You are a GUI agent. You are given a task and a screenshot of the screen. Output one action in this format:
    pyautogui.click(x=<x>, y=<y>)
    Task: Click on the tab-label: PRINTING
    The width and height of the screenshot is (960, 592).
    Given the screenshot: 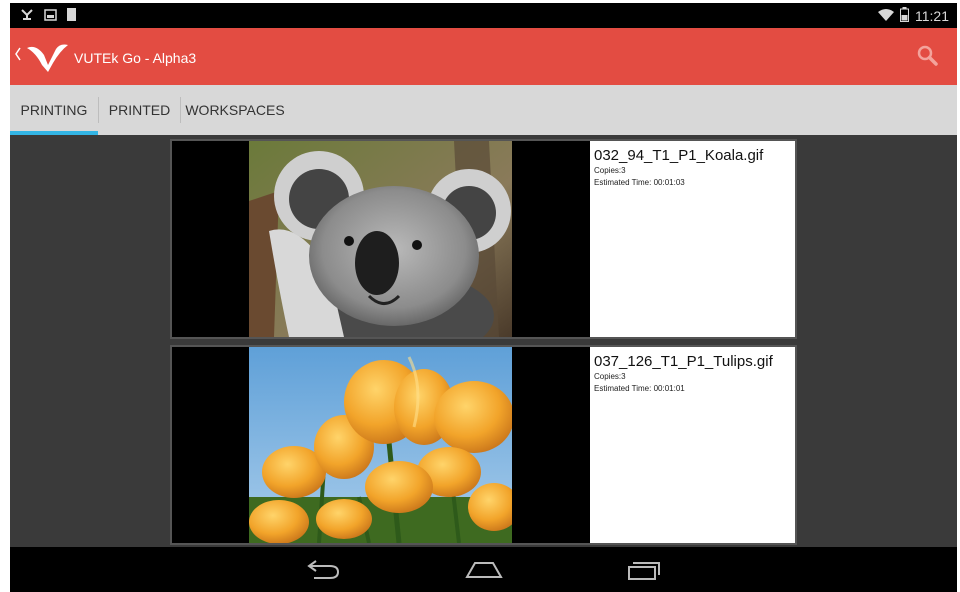 What is the action you would take?
    pyautogui.click(x=54, y=110)
    